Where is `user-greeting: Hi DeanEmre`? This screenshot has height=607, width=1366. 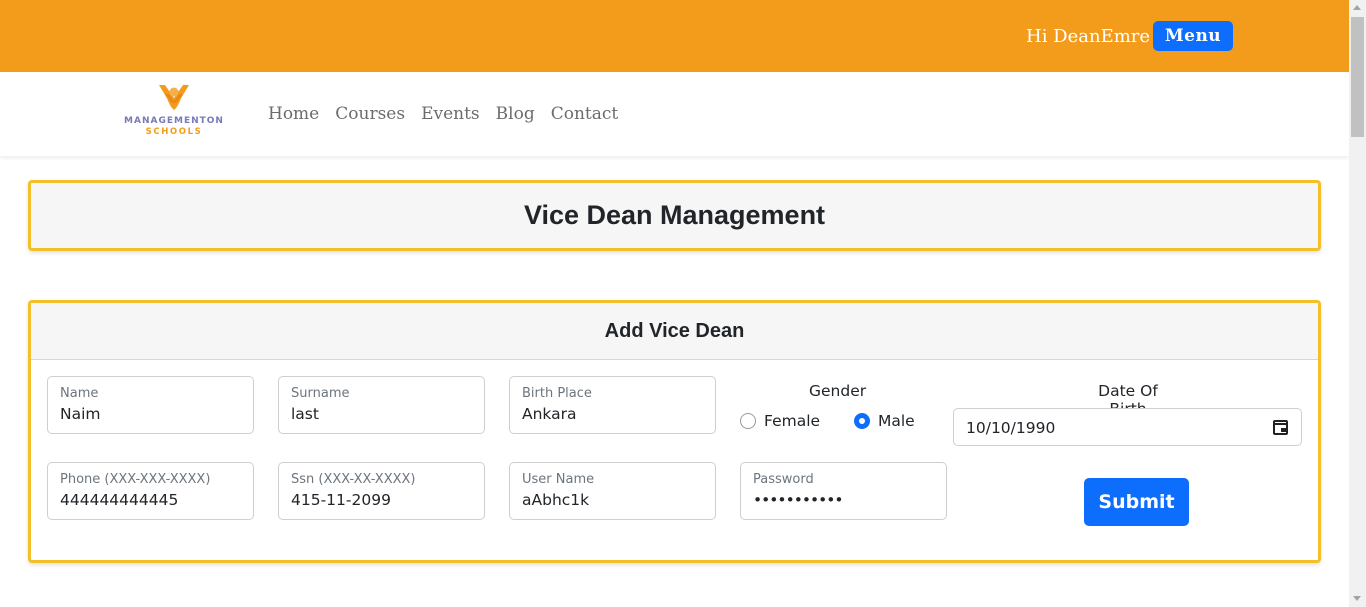 user-greeting: Hi DeanEmre is located at coordinates (1088, 36).